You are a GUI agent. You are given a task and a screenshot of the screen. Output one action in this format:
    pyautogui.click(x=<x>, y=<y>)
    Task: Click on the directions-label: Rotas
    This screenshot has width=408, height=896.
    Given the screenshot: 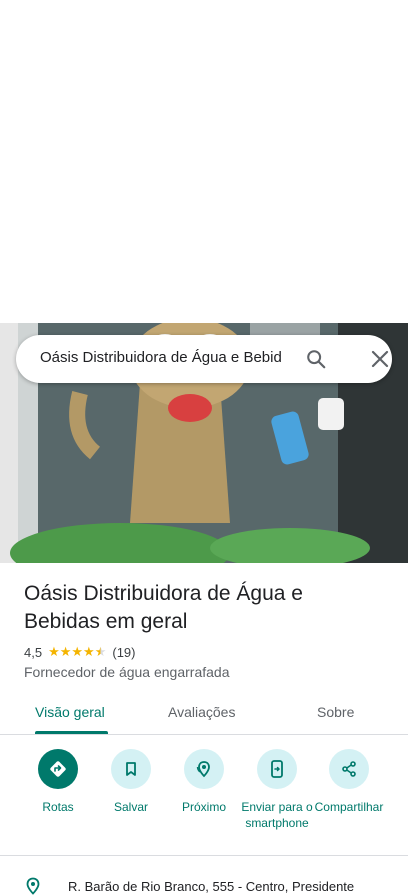 What is the action you would take?
    pyautogui.click(x=58, y=807)
    